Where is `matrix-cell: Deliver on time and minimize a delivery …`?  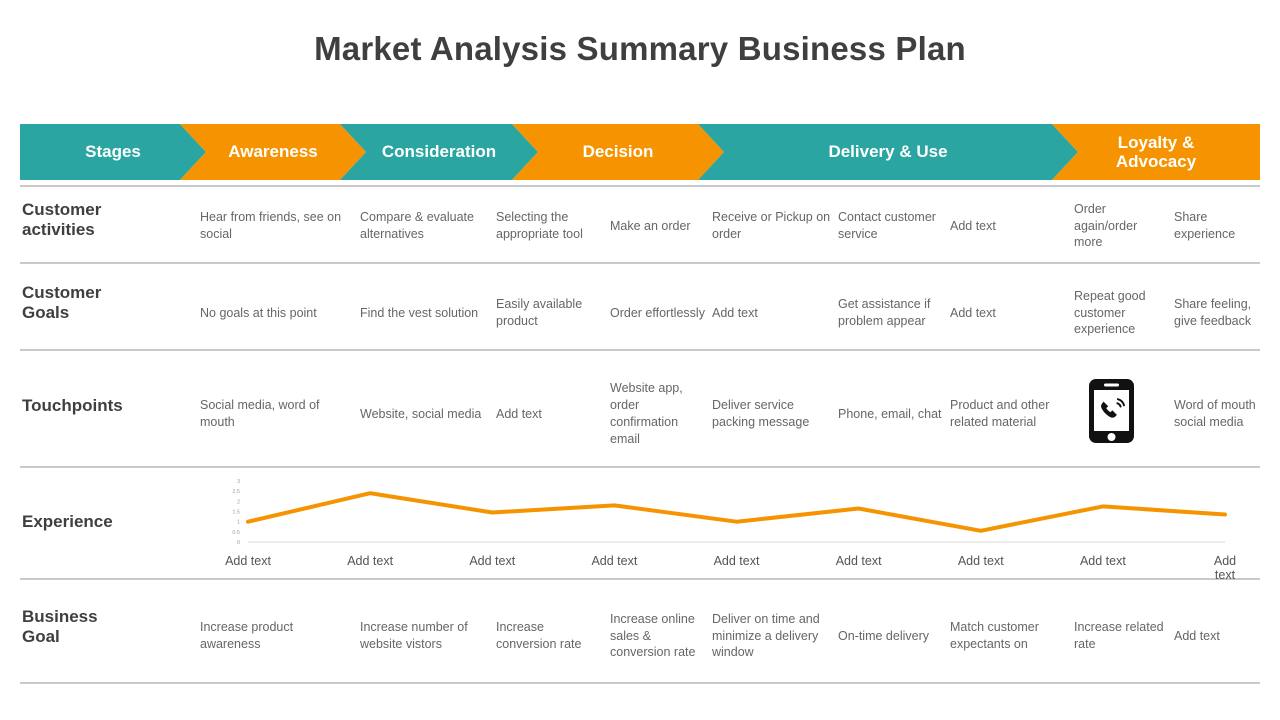 matrix-cell: Deliver on time and minimize a delivery … is located at coordinates (772, 636).